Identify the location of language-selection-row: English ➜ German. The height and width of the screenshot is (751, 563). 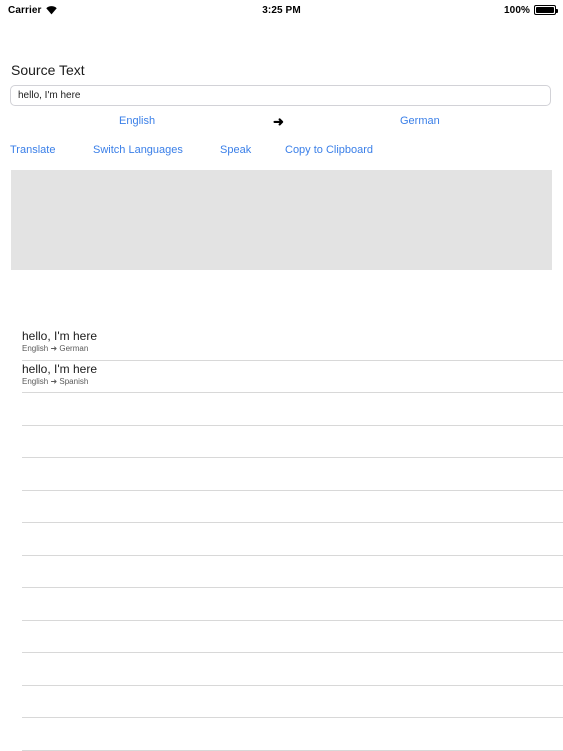
(281, 122).